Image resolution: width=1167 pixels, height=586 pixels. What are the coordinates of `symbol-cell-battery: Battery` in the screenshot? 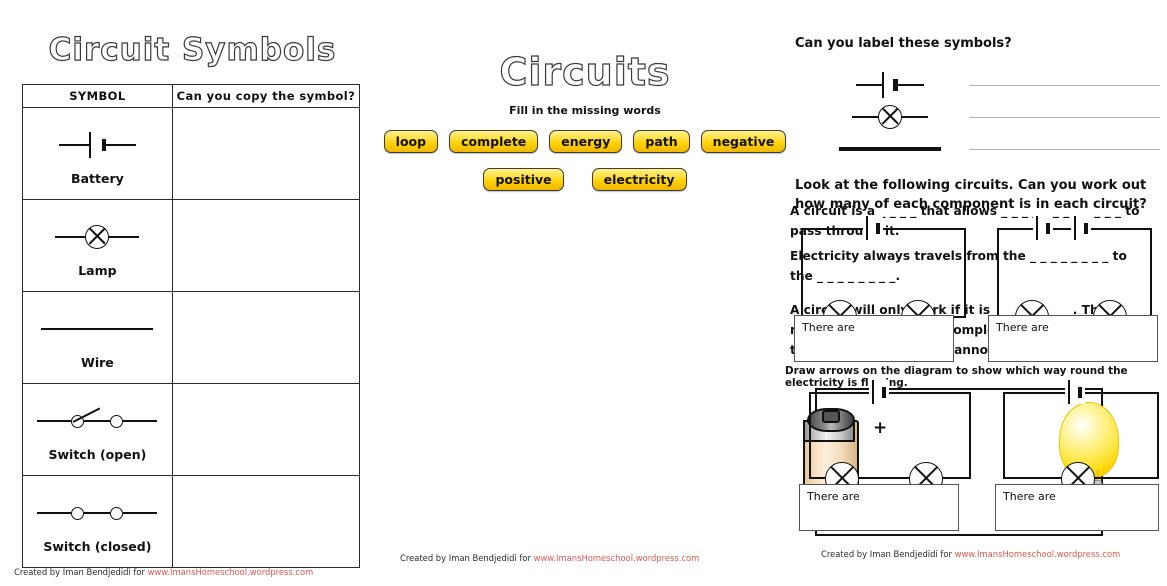 It's located at (97, 153).